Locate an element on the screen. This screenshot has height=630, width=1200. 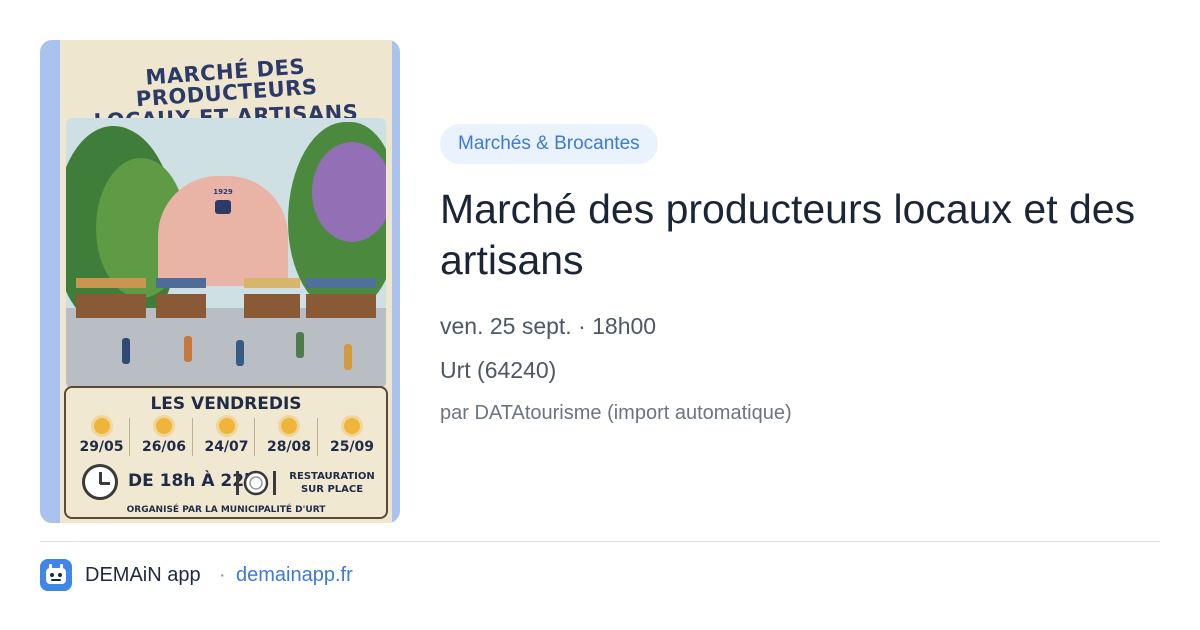
app-name: DEMAiN app is located at coordinates (143, 575).